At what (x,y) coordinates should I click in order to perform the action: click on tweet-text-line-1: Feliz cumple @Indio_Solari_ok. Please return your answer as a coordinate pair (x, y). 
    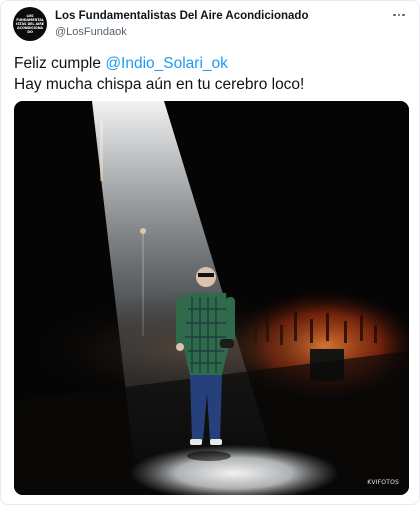
    Looking at the image, I should click on (211, 63).